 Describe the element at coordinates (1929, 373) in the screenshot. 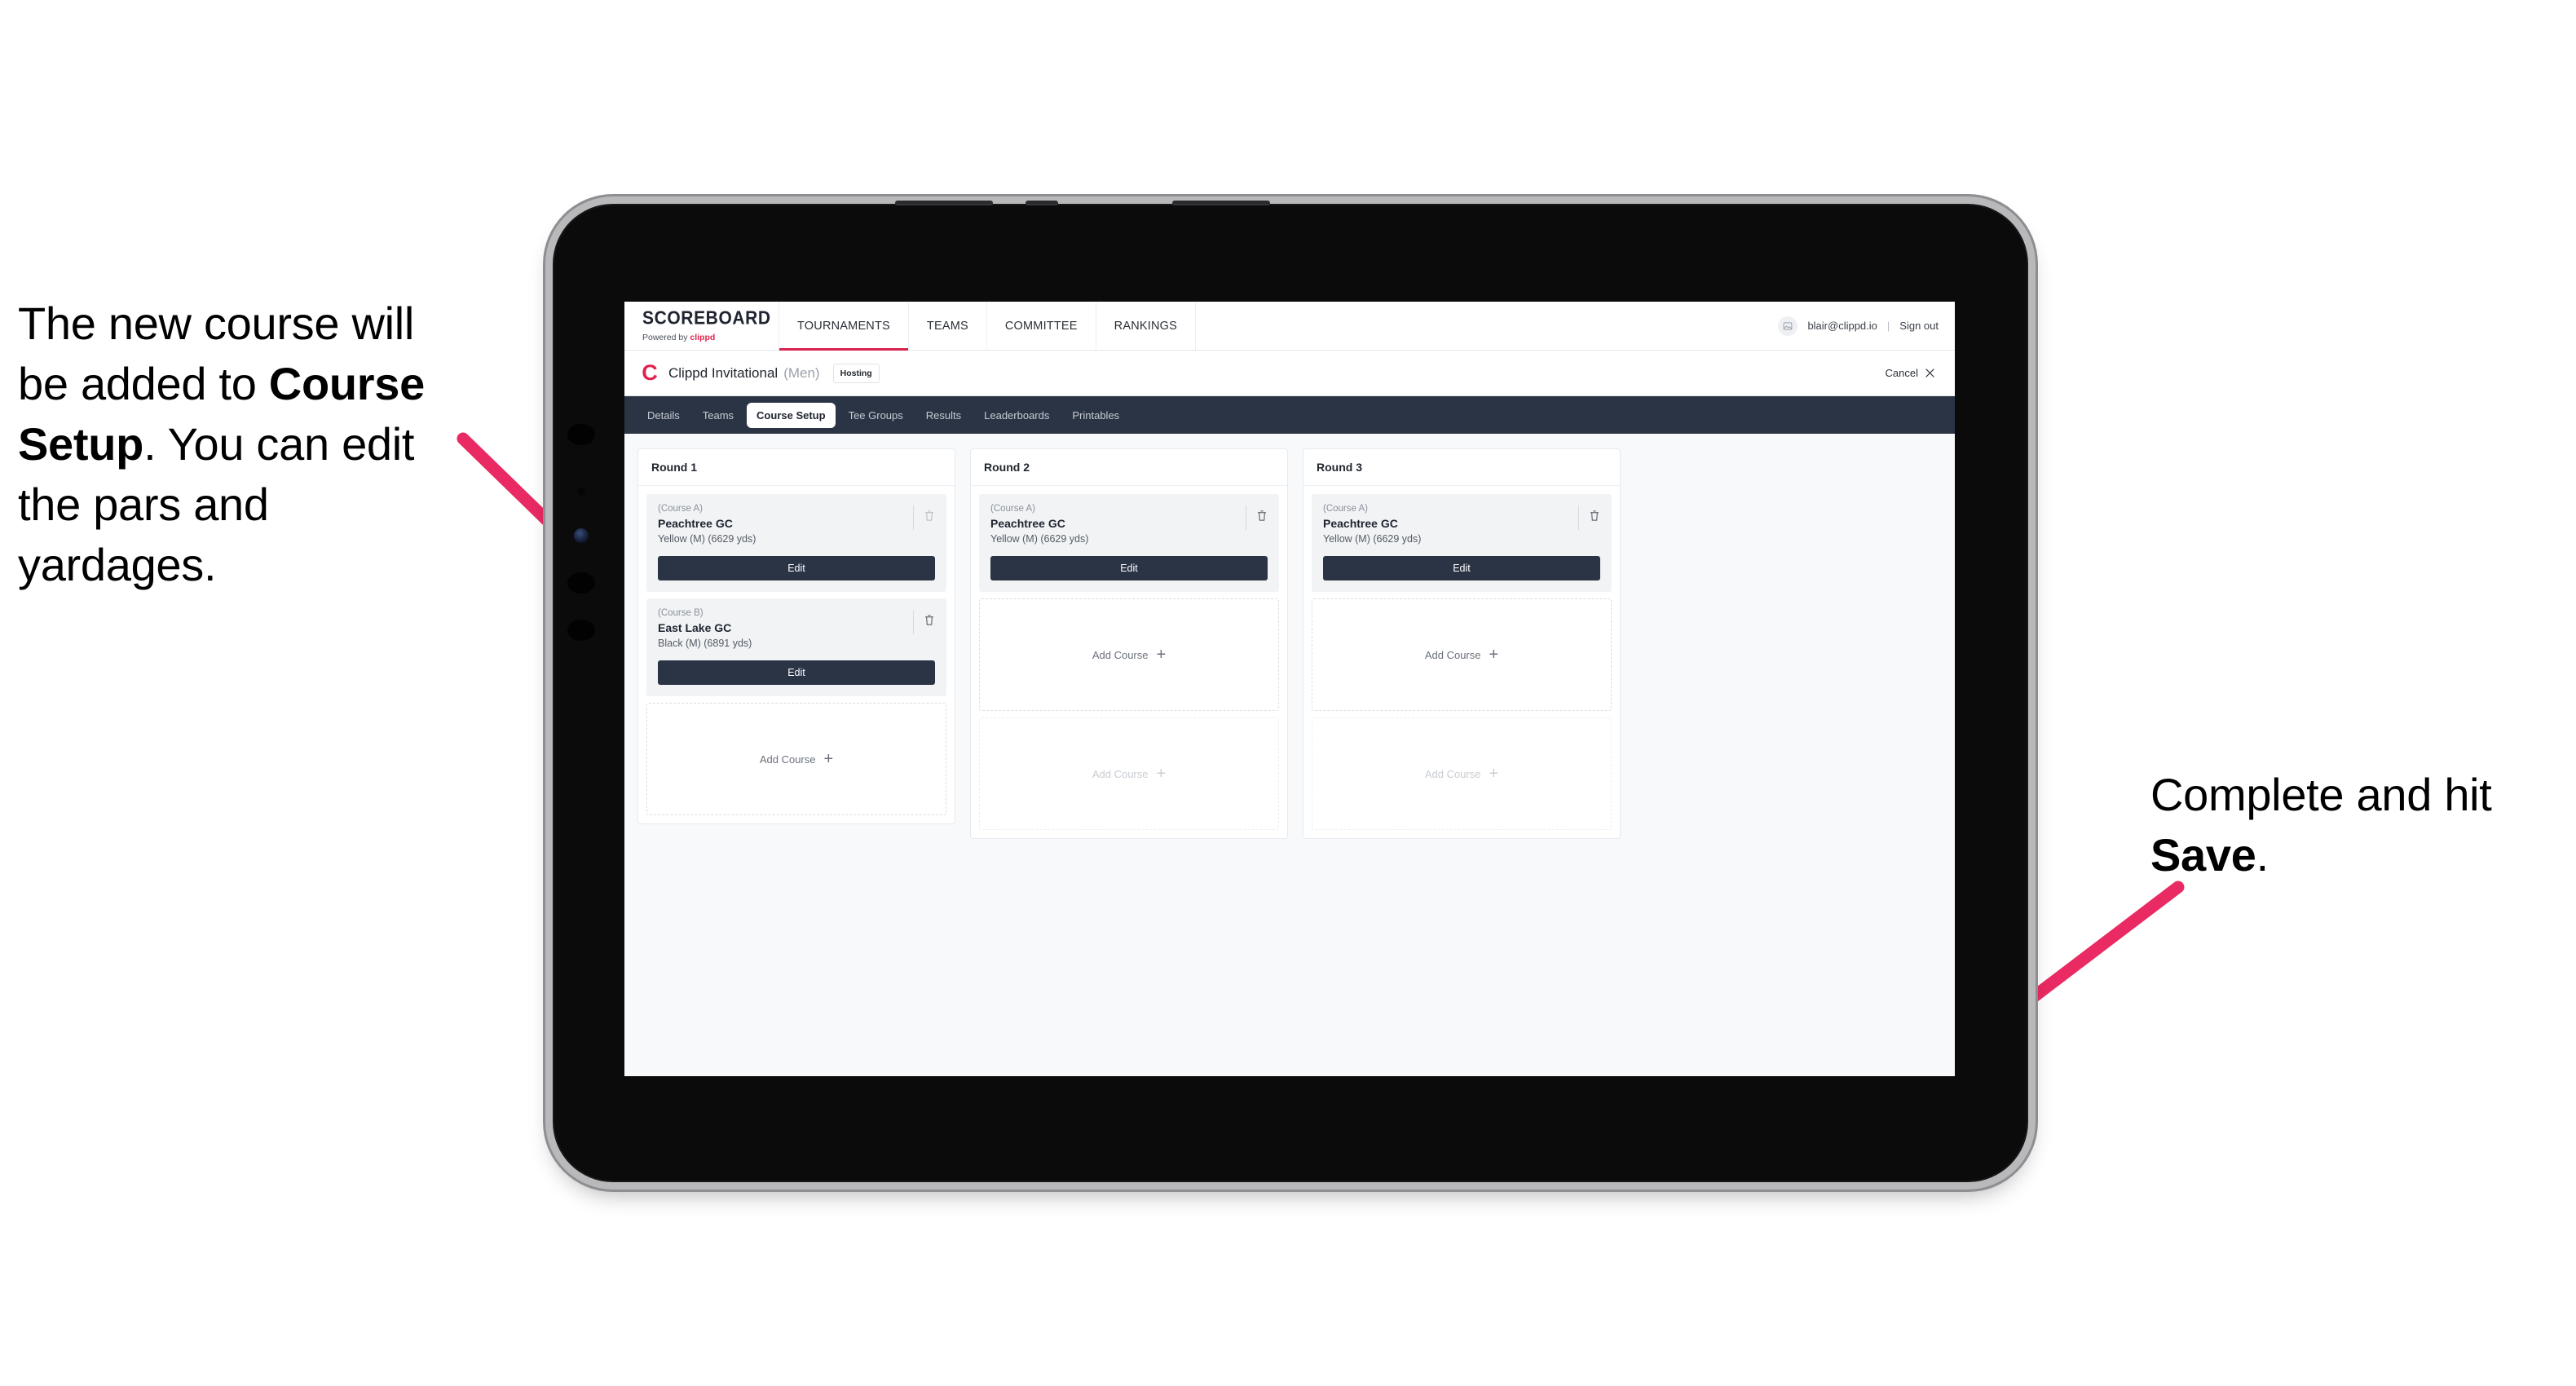

I see `close-x-icon` at that location.